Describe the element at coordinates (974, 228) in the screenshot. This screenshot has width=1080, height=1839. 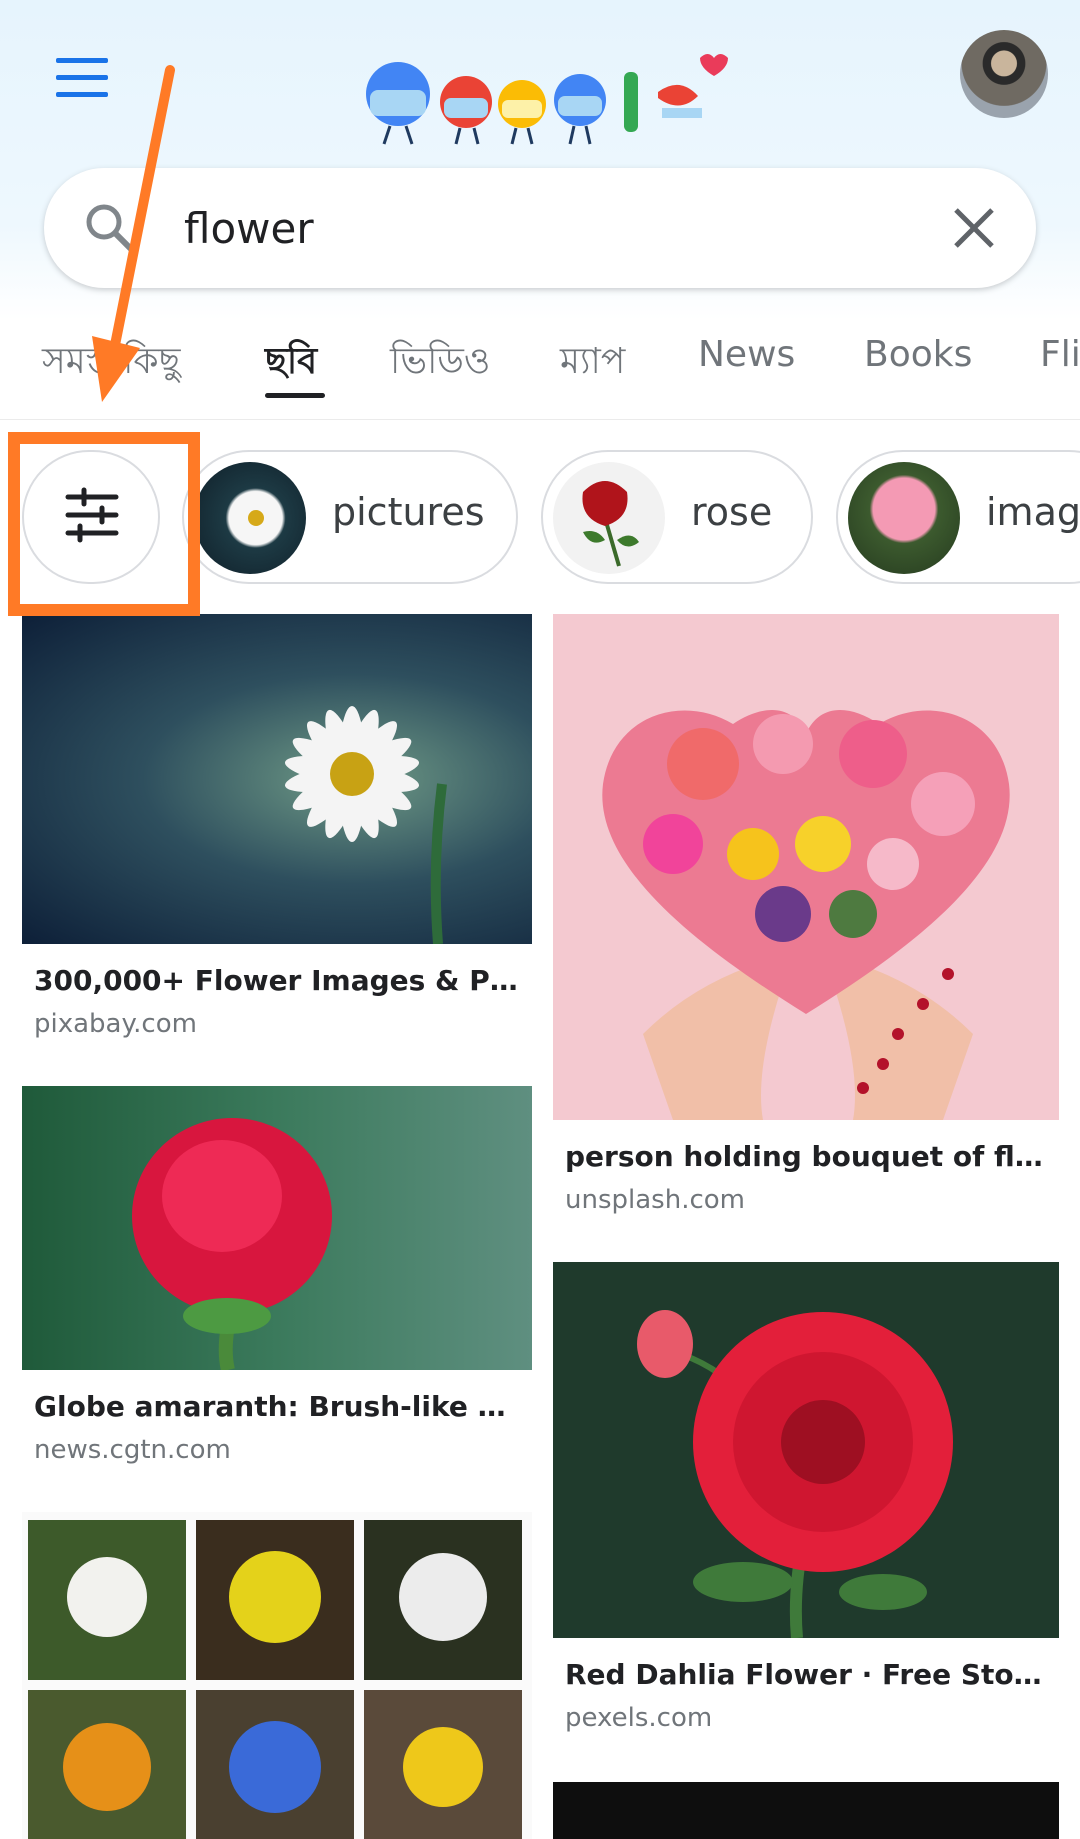
I see `close-icon` at that location.